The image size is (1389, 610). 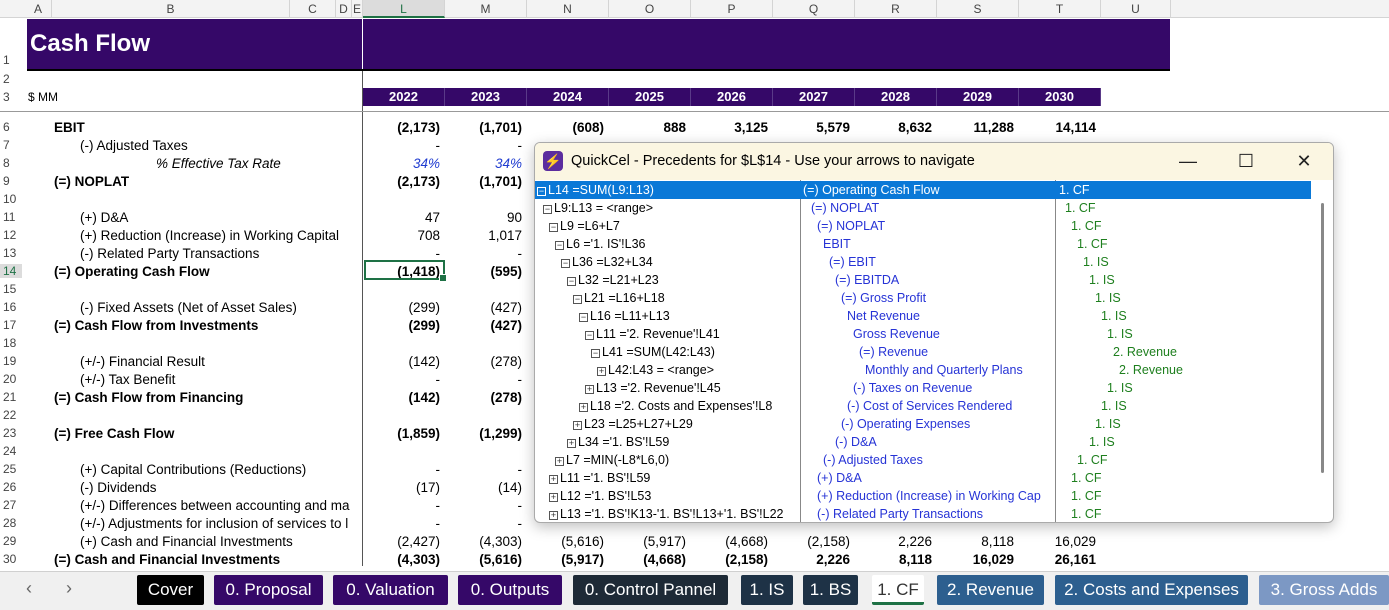 I want to click on cell-value: 8,632, so click(x=893, y=127).